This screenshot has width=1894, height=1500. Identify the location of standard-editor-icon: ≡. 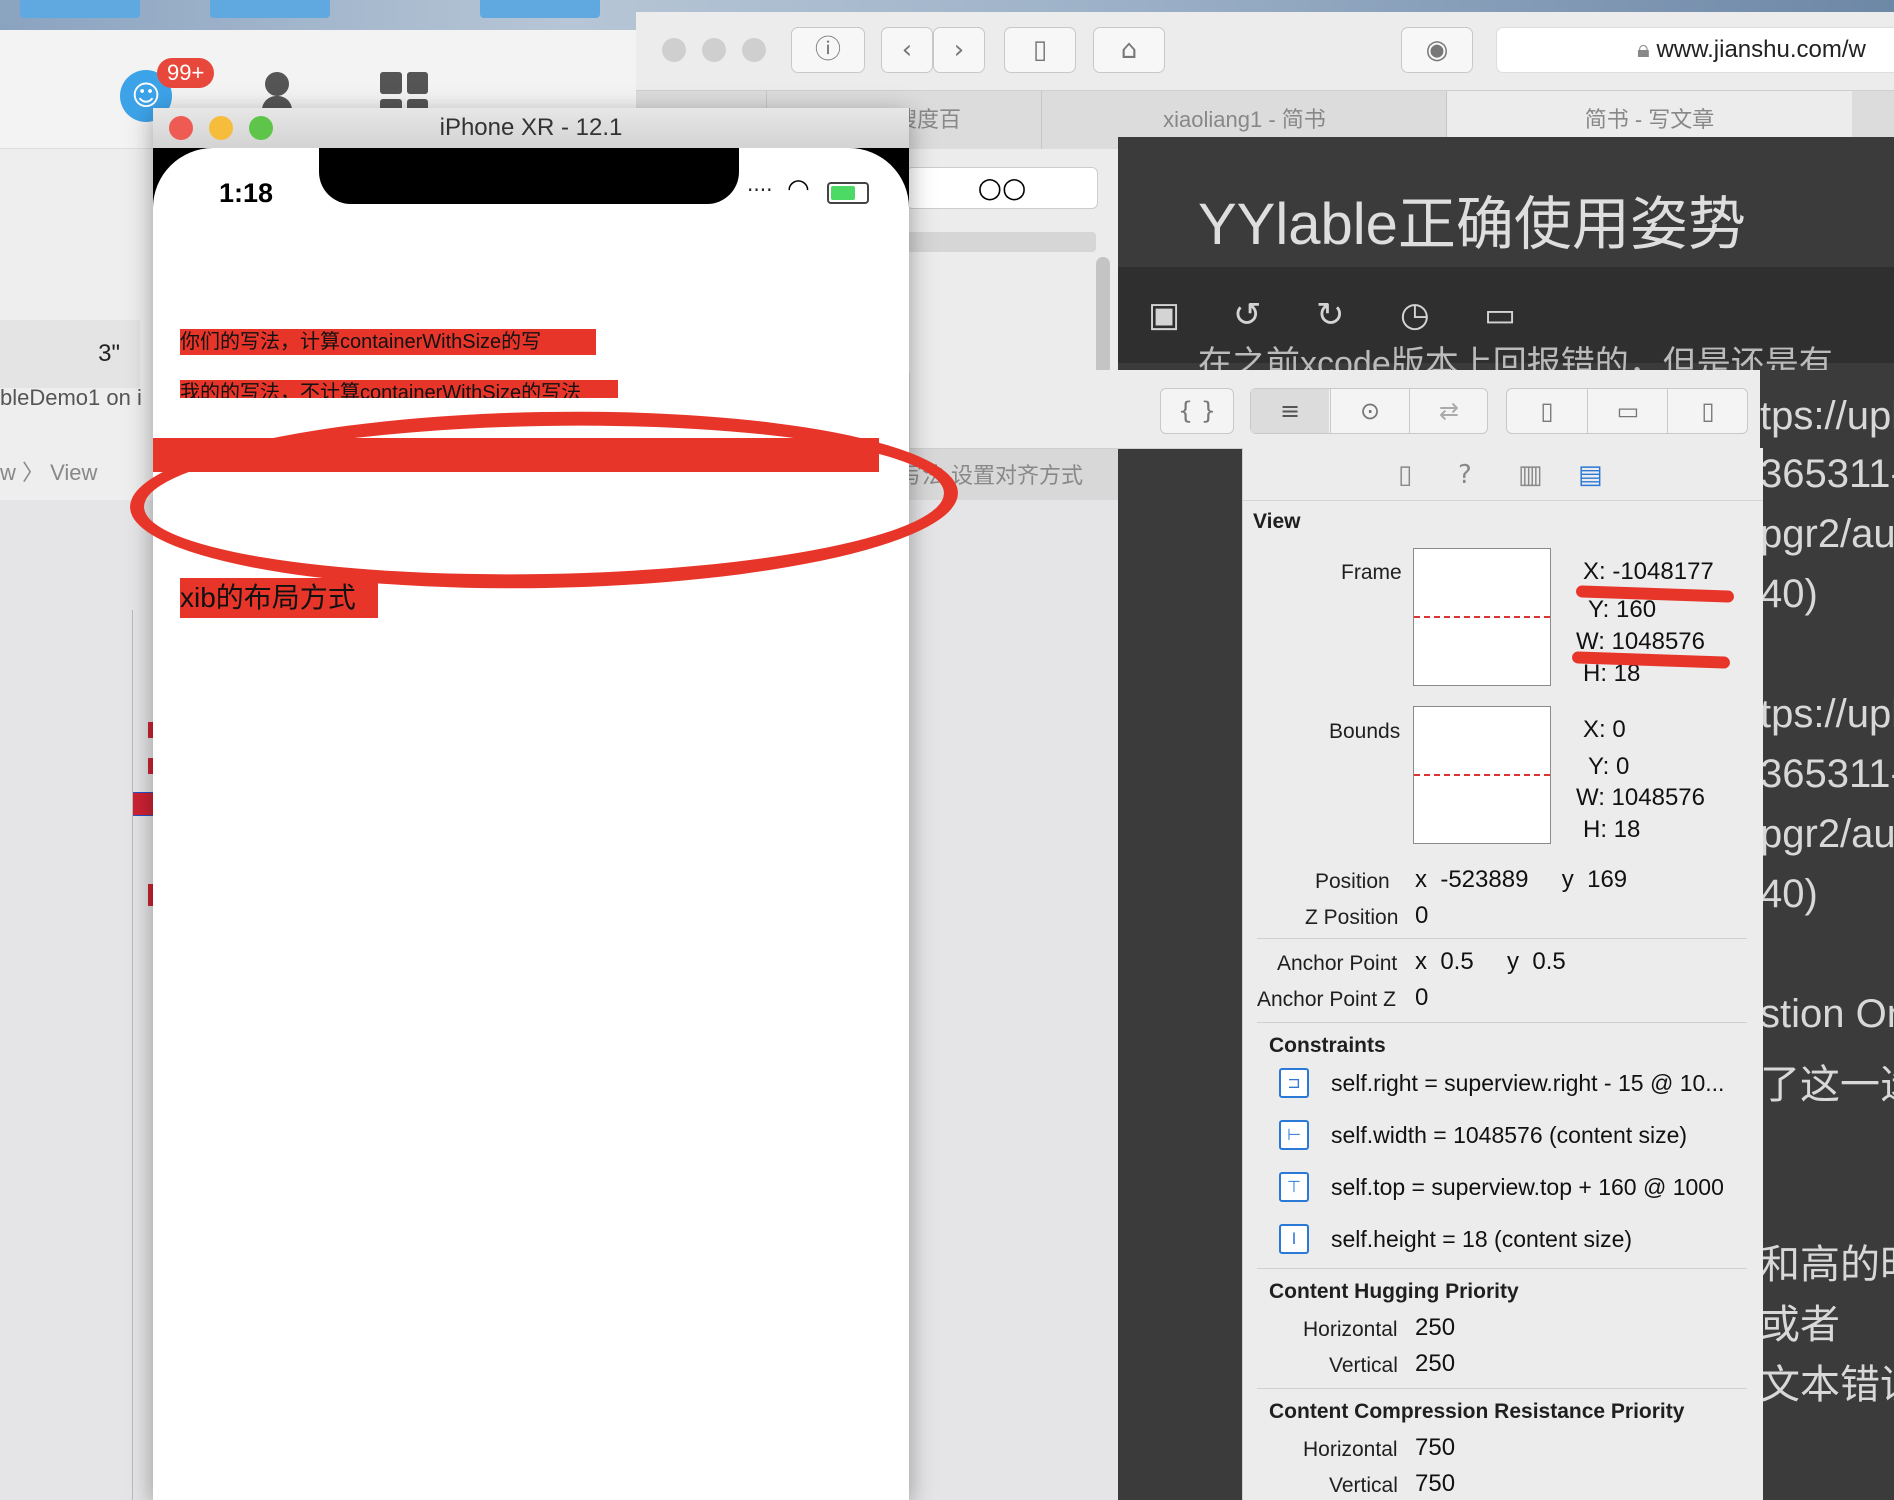
(1290, 411).